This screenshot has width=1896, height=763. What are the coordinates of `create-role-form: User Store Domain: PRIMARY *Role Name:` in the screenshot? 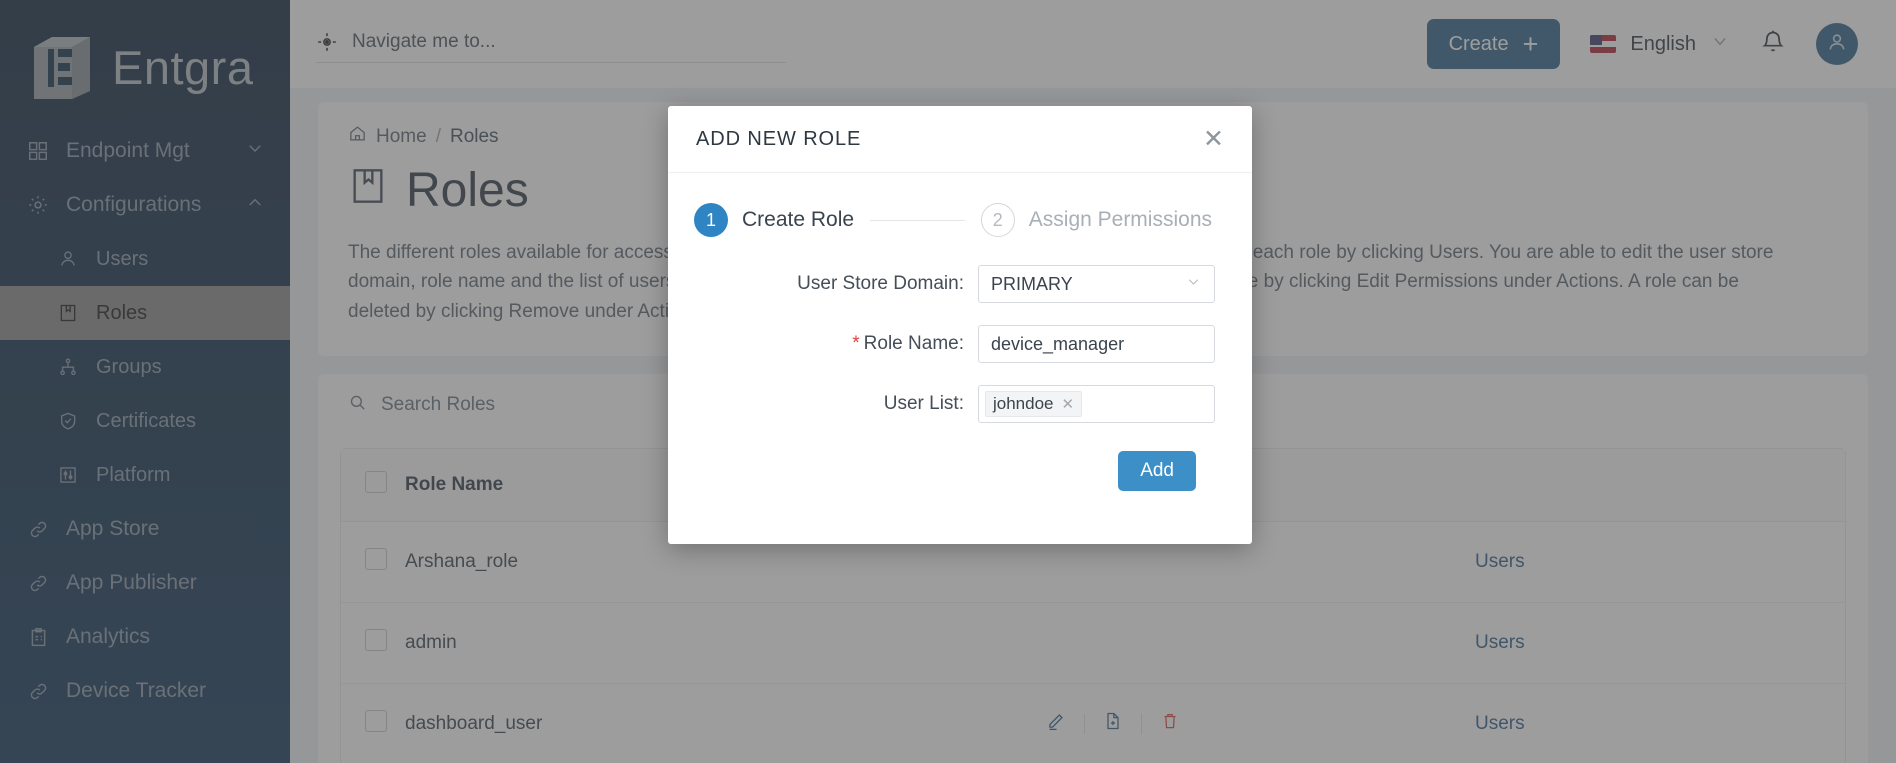 It's located at (960, 364).